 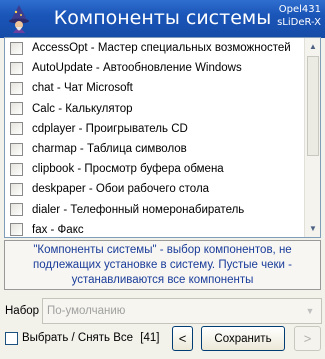 I want to click on select-all-text: Выбрать / Снять Все, so click(x=78, y=338).